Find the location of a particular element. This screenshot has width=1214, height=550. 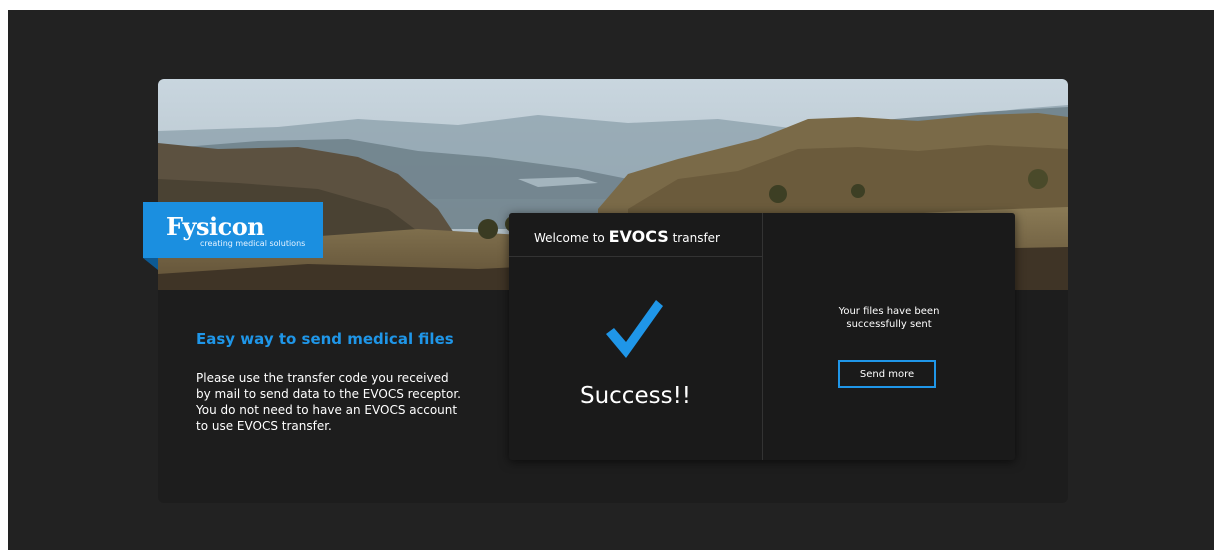

panel-title-prefix: Welcome to is located at coordinates (571, 238).